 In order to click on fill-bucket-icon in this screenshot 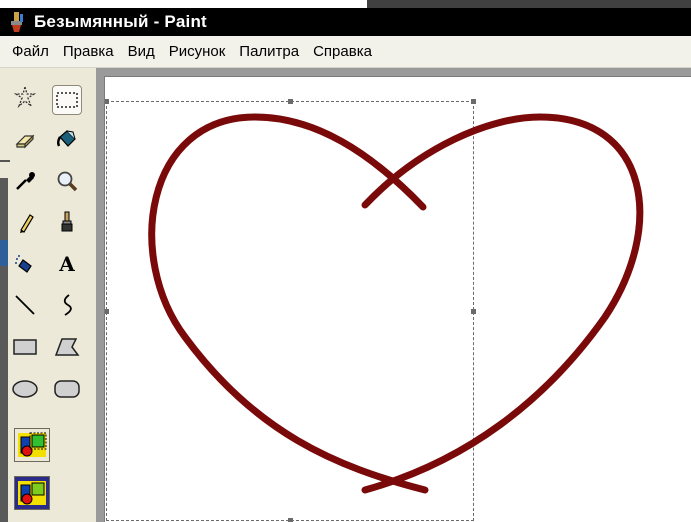, I will do `click(66, 138)`.